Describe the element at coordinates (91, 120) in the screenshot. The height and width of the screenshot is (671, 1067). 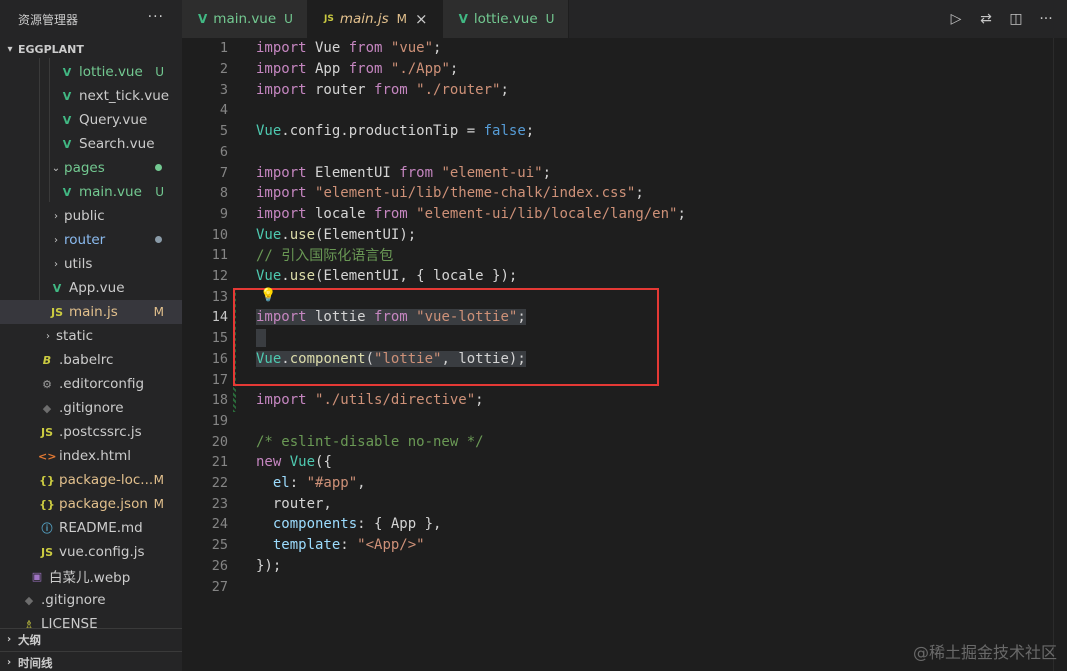
I see `file-query-vue: V Query.vue` at that location.